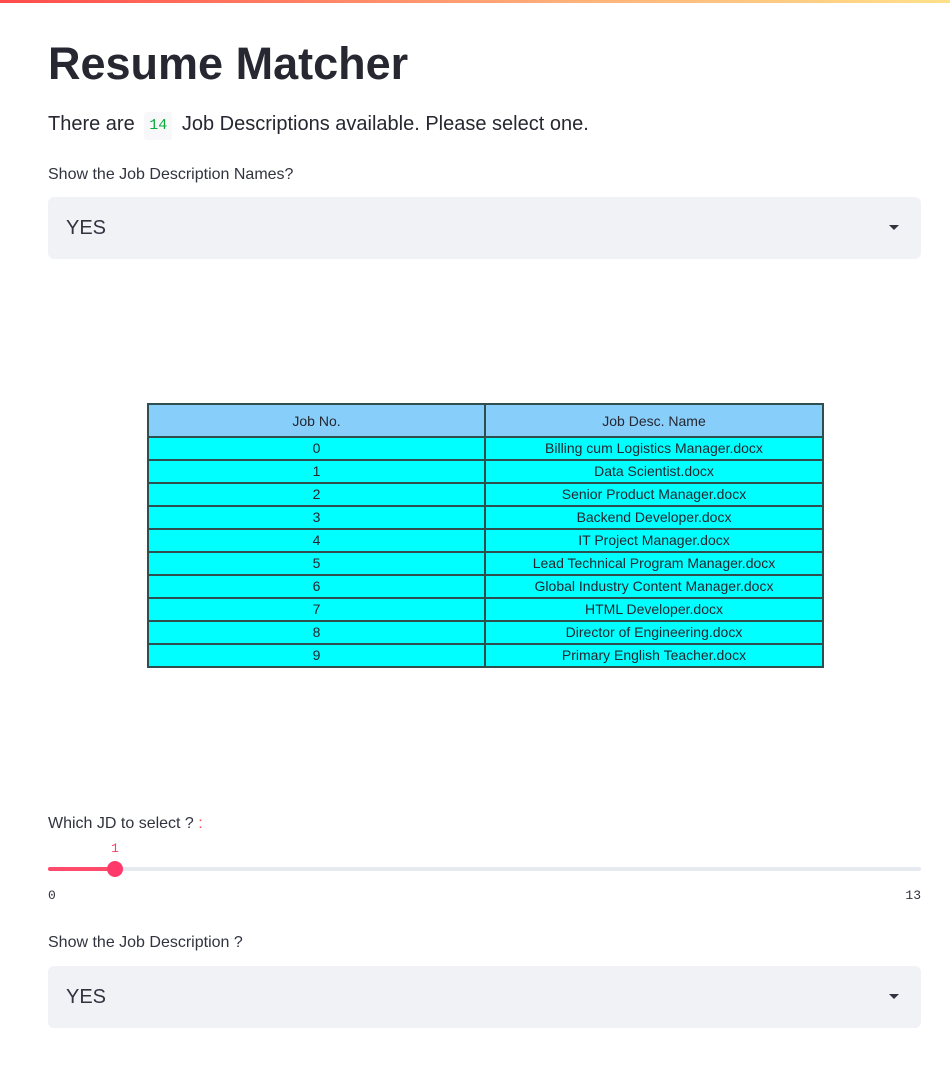 This screenshot has height=1080, width=950. I want to click on table-cell-job-no: 2, so click(316, 494).